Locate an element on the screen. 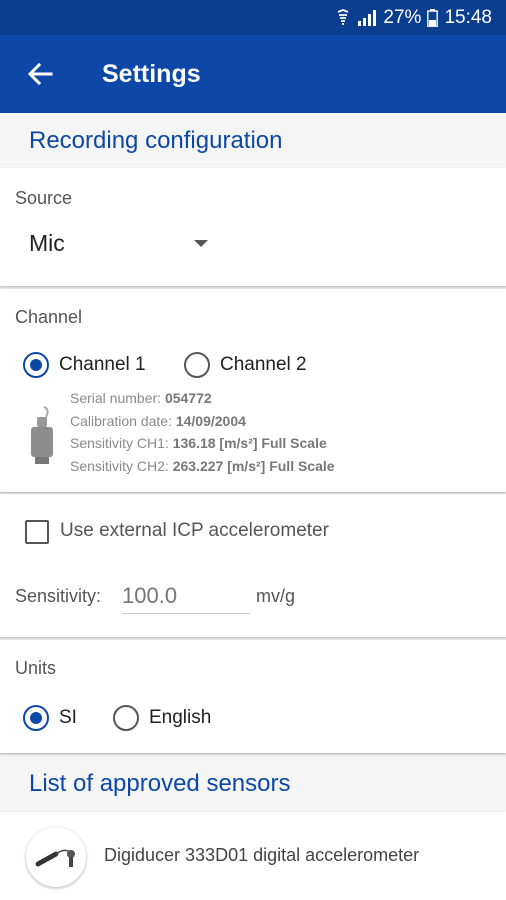 Image resolution: width=506 pixels, height=900 pixels. accelerometer-icon is located at coordinates (56, 857).